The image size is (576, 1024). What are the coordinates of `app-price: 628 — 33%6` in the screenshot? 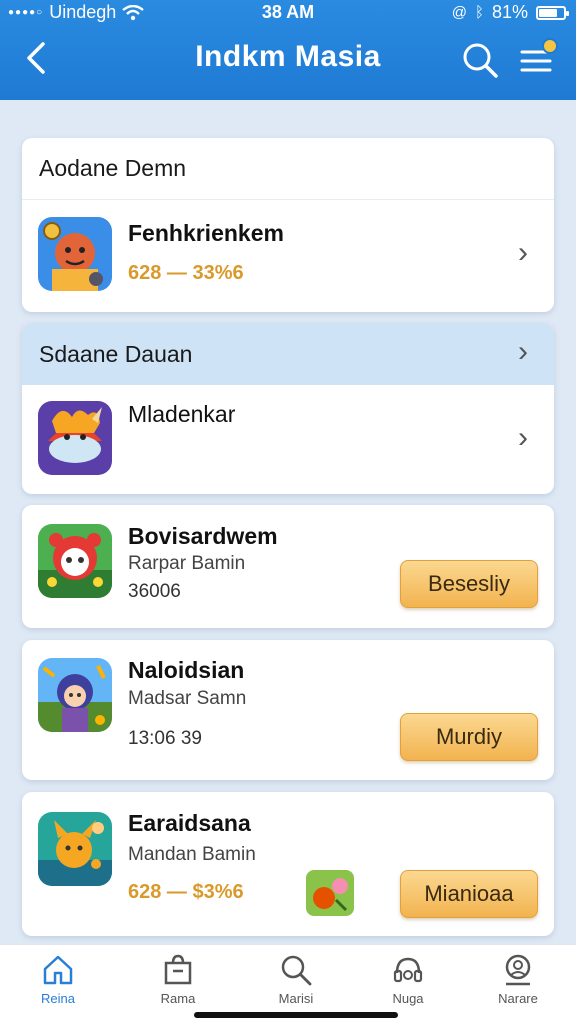 It's located at (186, 273).